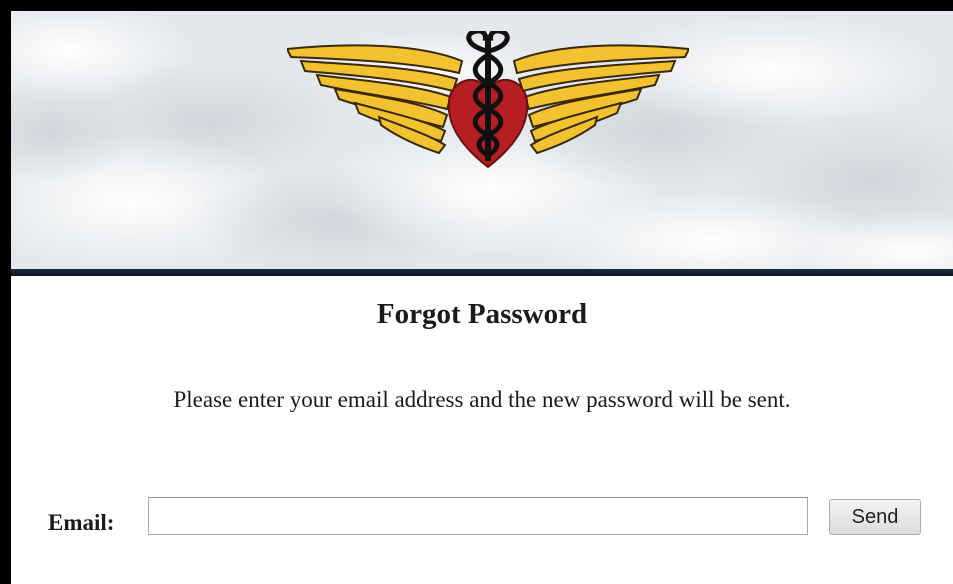 The image size is (953, 584). What do you see at coordinates (482, 272) in the screenshot?
I see `banner-divider` at bounding box center [482, 272].